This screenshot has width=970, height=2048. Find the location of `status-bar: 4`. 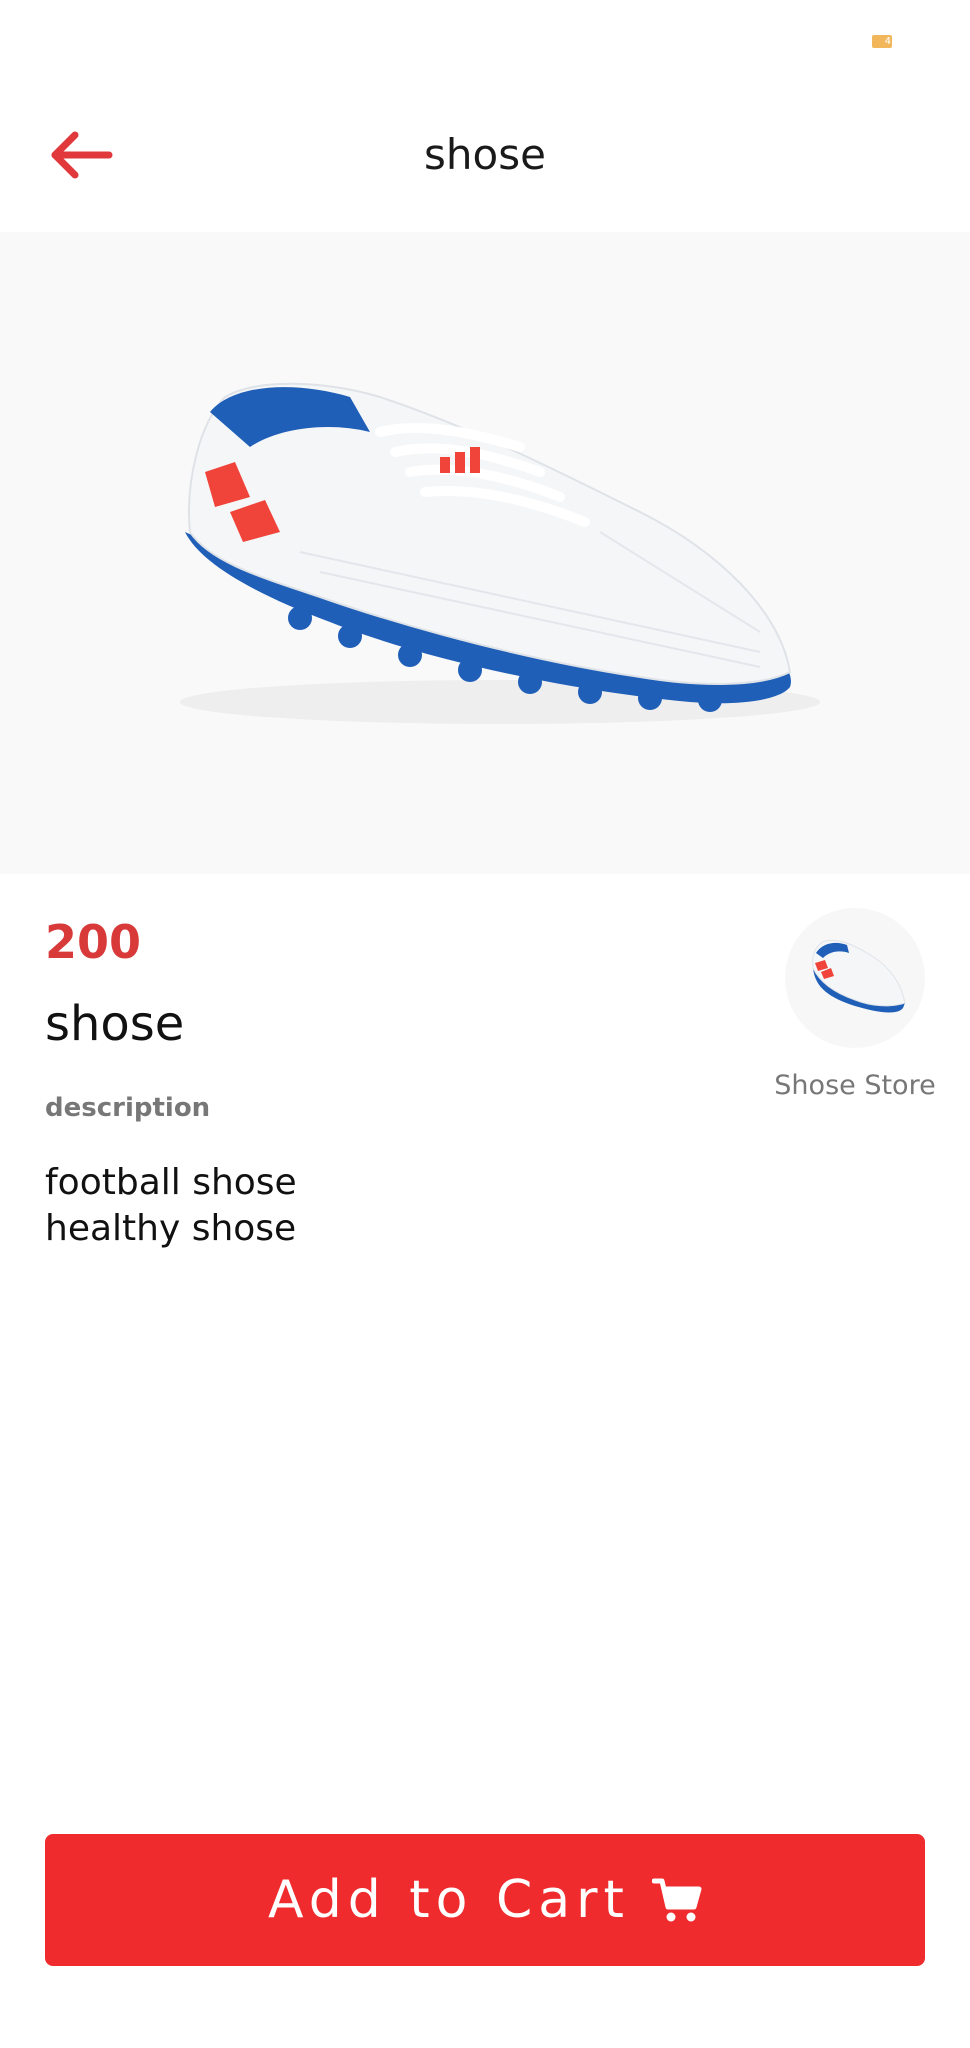

status-bar: 4 is located at coordinates (485, 40).